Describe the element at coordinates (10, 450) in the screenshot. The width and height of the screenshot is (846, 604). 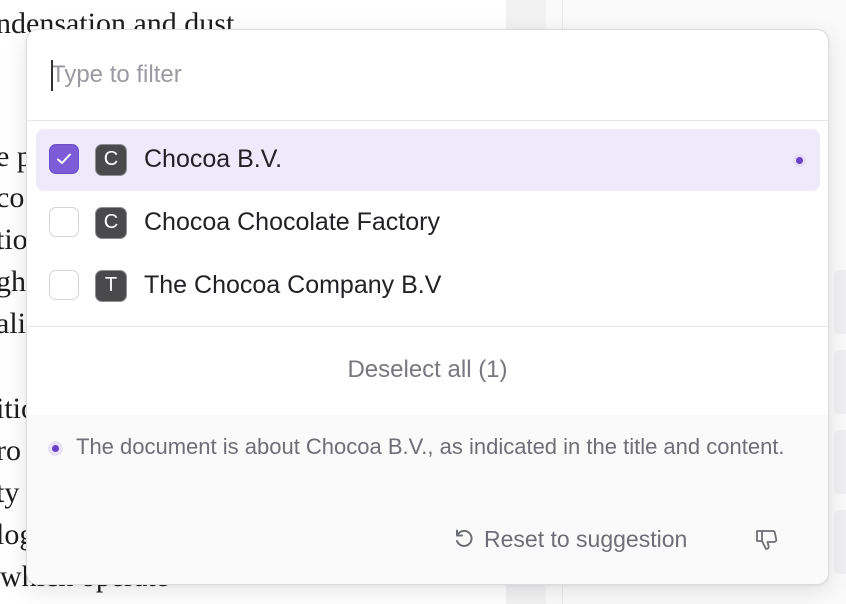
I see `document-line: ro` at that location.